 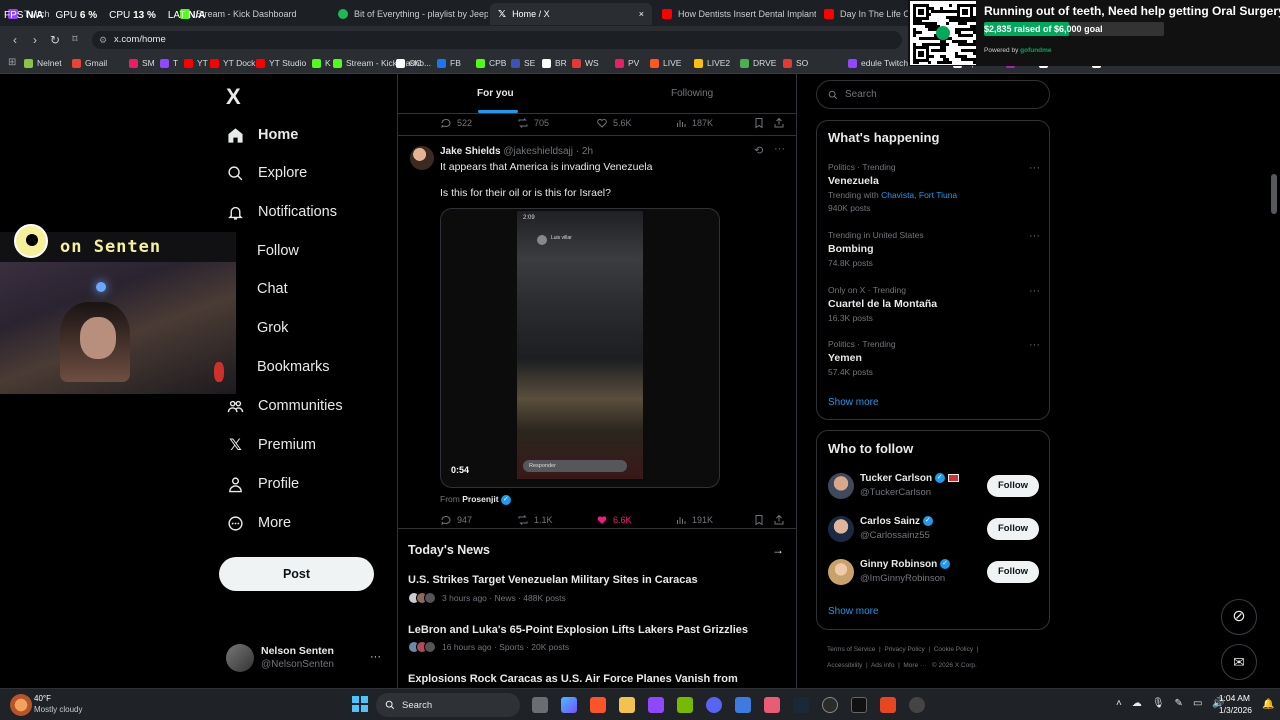 What do you see at coordinates (853, 402) in the screenshot?
I see `trends-show-more: Show more` at bounding box center [853, 402].